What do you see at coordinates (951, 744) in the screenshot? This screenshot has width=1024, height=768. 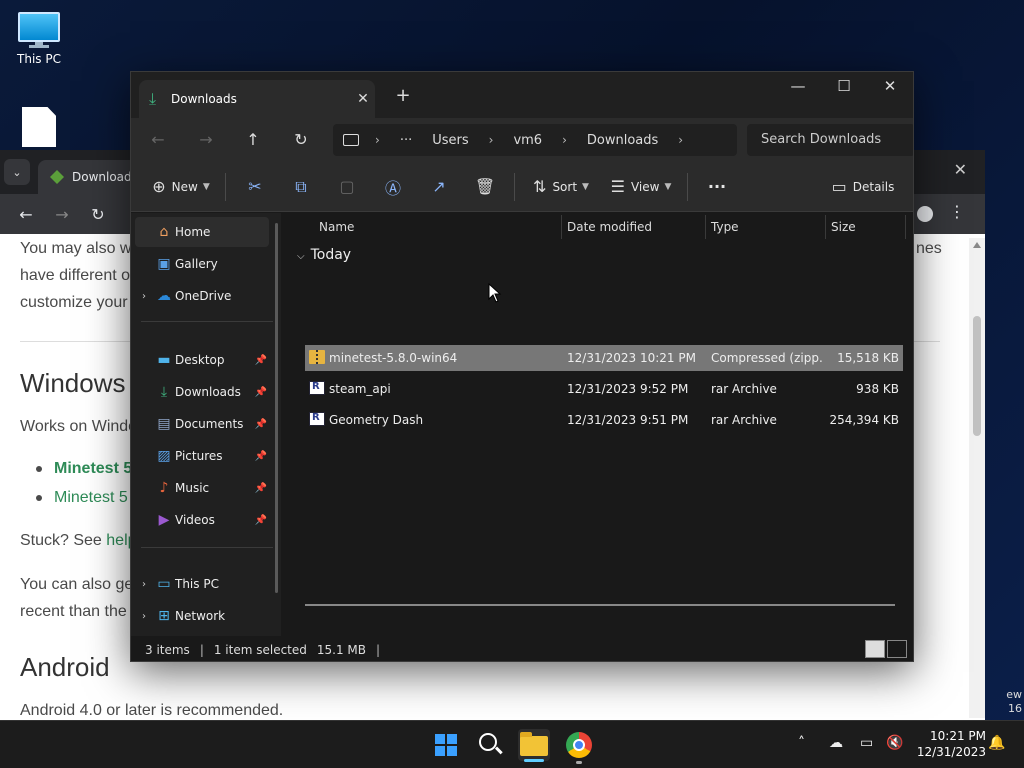 I see `clock: 10:21 PM 12/31/2023` at bounding box center [951, 744].